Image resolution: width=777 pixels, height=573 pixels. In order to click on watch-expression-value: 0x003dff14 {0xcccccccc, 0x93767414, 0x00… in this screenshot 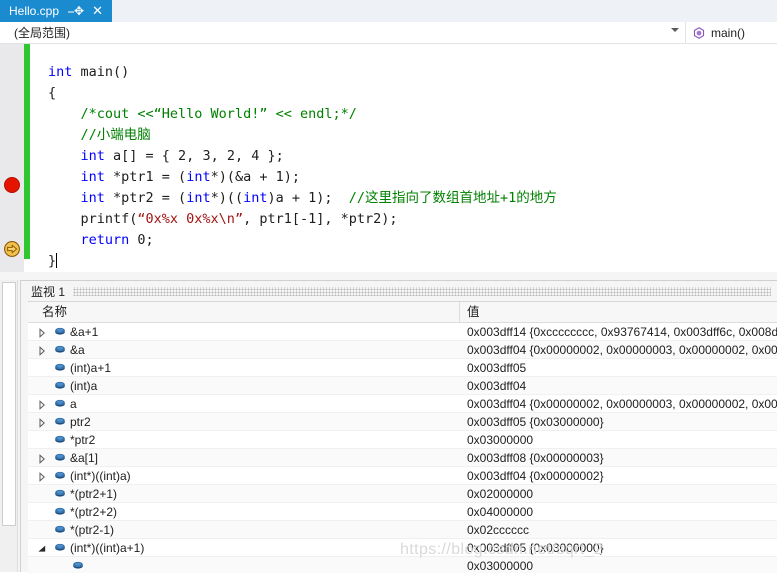, I will do `click(622, 332)`.